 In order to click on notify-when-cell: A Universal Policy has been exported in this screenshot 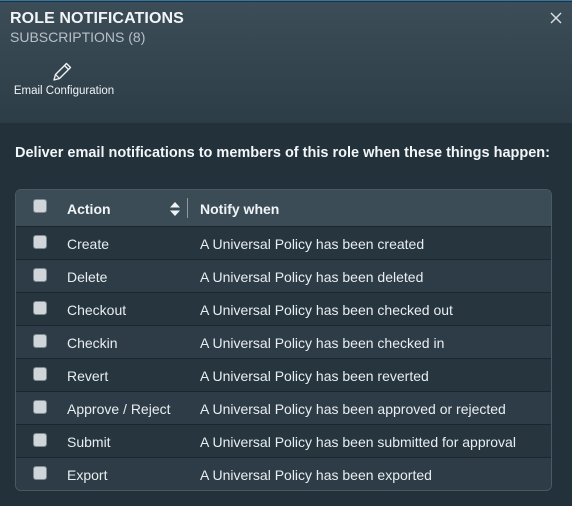, I will do `click(316, 475)`.